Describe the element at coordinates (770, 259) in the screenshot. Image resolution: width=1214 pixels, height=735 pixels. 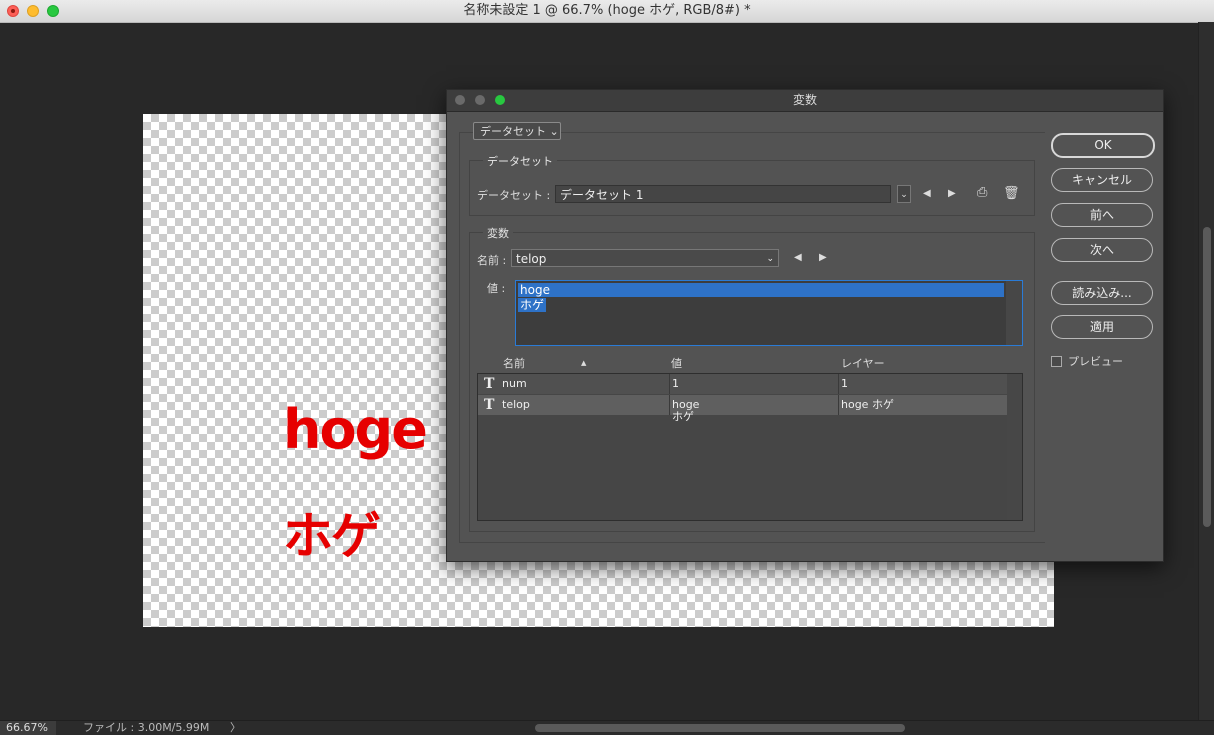
I see `chevron-down-icon: ⌄` at that location.